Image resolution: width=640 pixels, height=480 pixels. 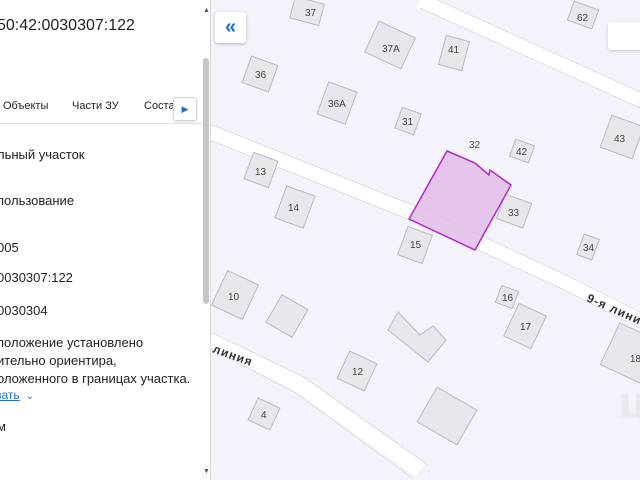 What do you see at coordinates (620, 139) in the screenshot?
I see `svg-text: 43` at bounding box center [620, 139].